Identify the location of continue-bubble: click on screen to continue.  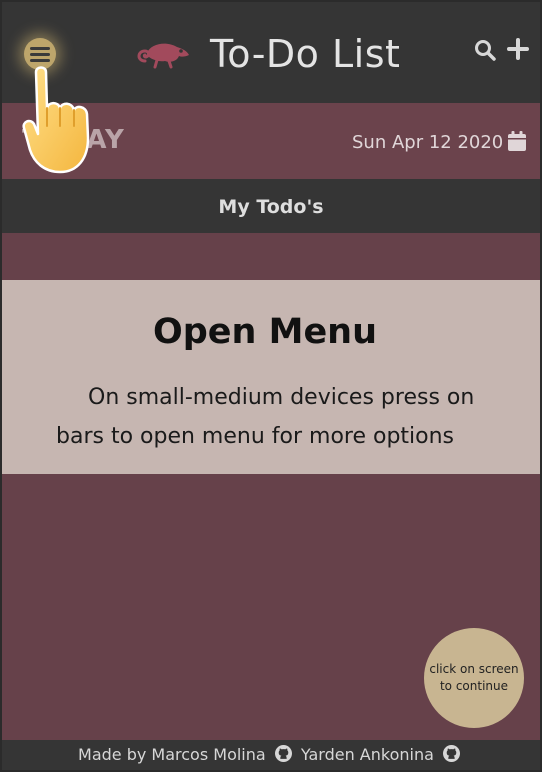
(474, 678).